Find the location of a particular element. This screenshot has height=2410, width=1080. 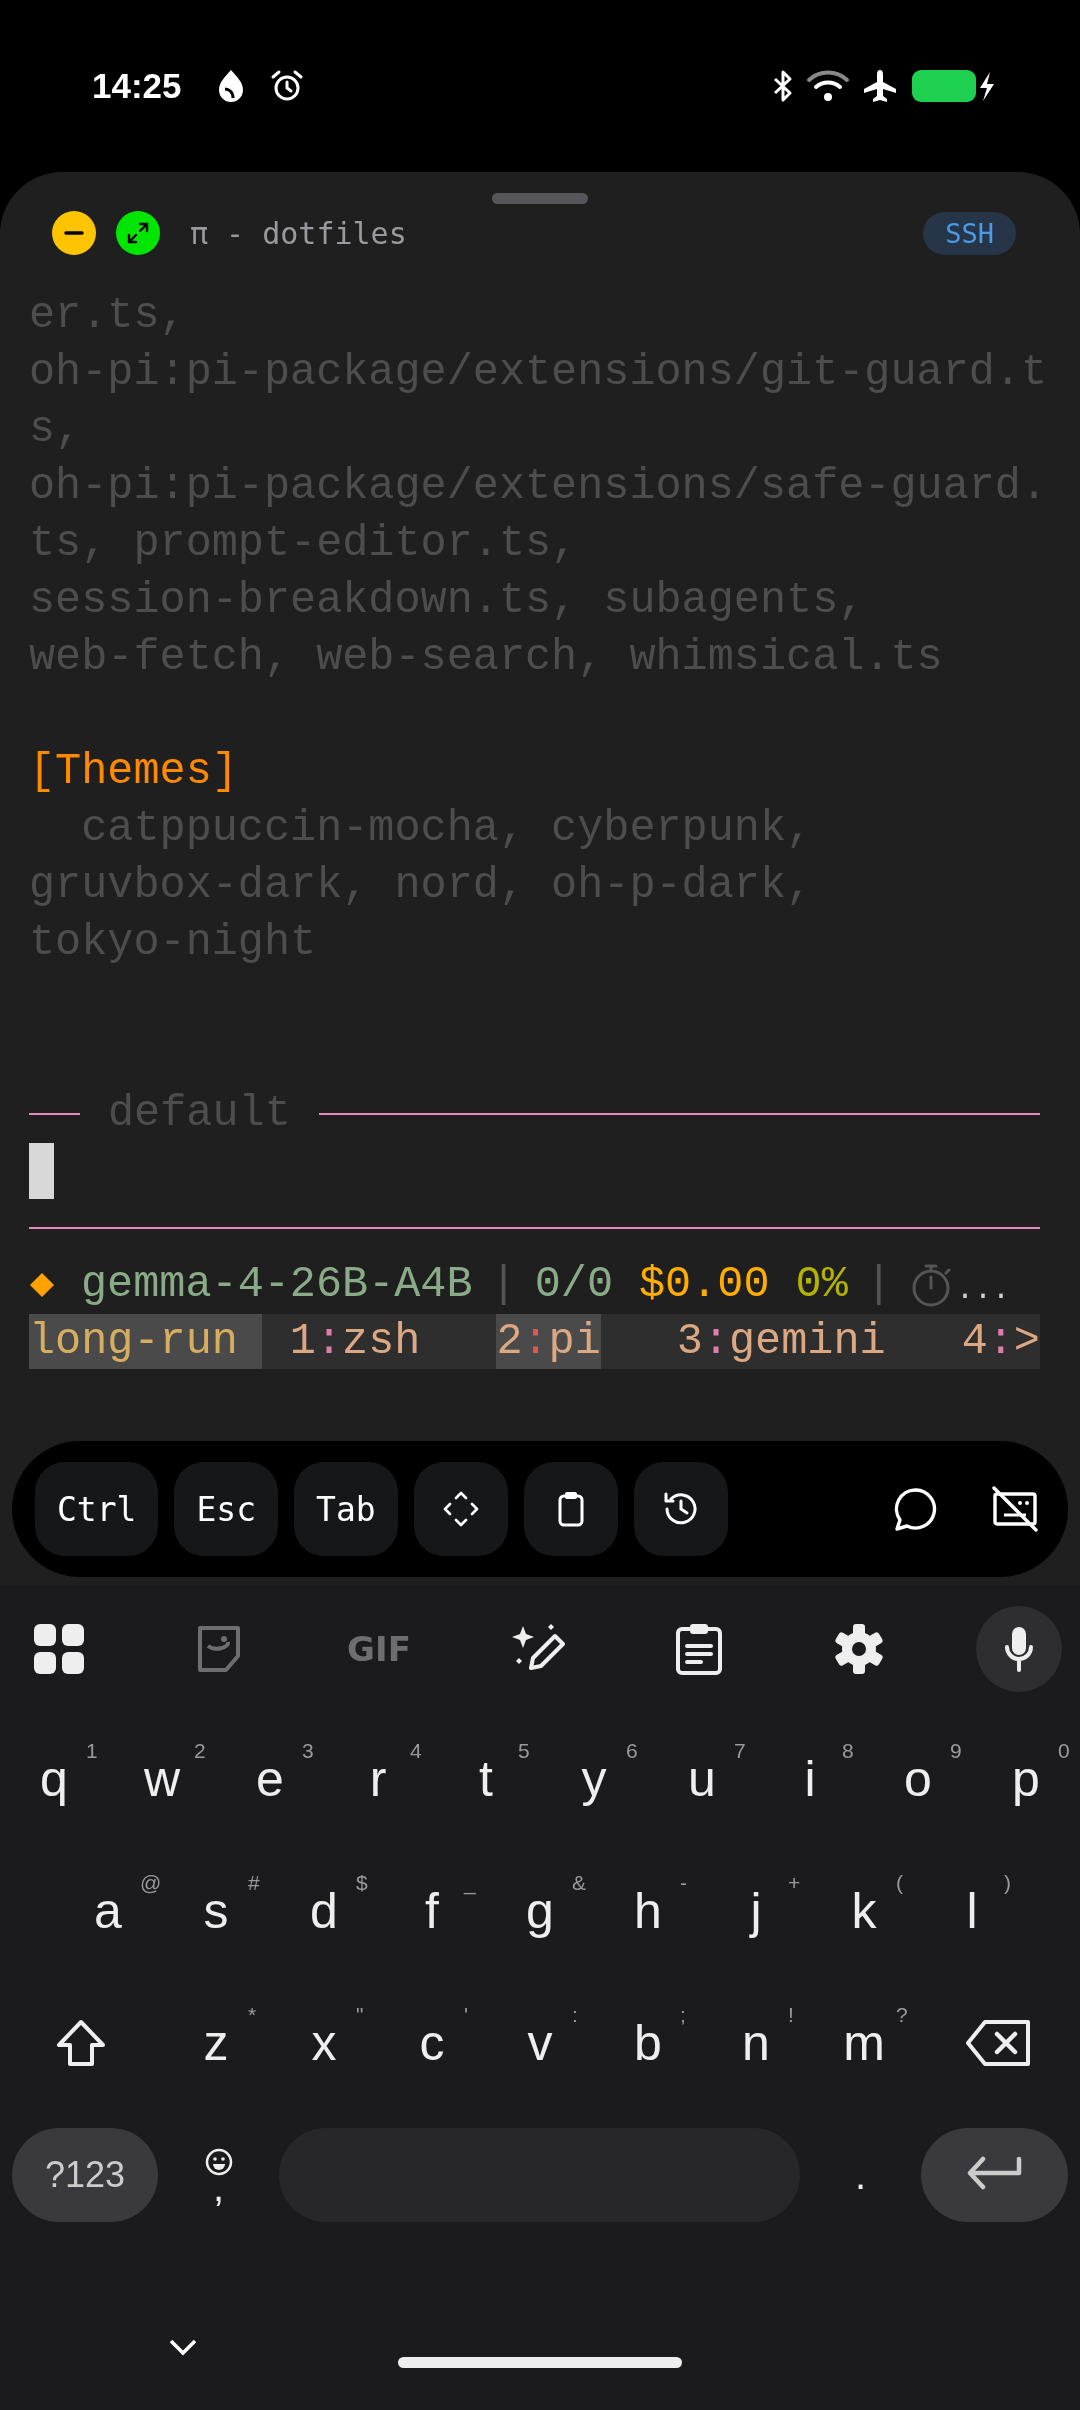

paste-button is located at coordinates (570, 1509).